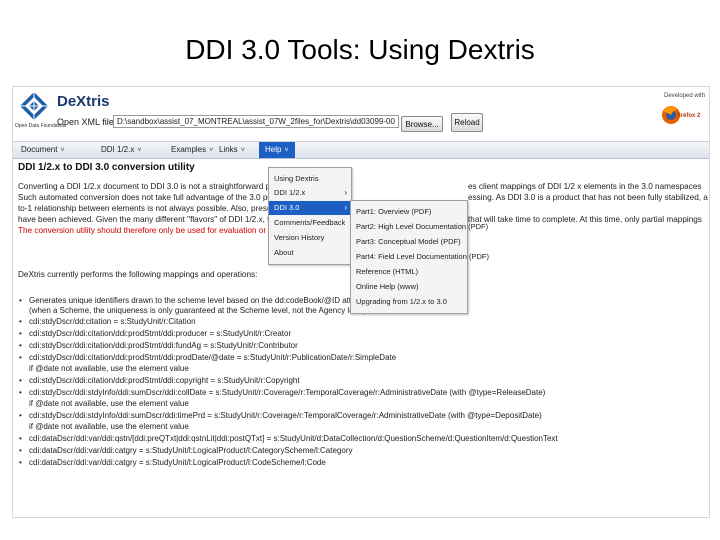  What do you see at coordinates (409, 242) in the screenshot?
I see `ddi3-item-part3: Part3: Conceptual Model (PDF)` at bounding box center [409, 242].